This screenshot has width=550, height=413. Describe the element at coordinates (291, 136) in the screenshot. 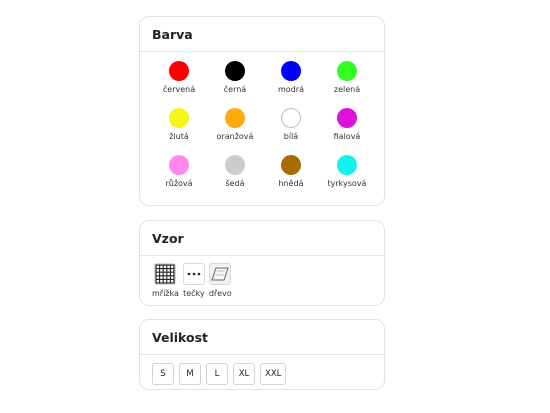

I see `color-label: bílá` at that location.